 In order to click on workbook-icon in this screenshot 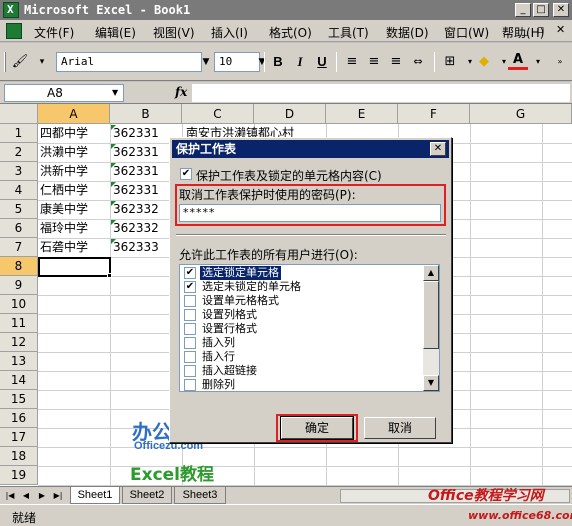, I will do `click(14, 31)`.